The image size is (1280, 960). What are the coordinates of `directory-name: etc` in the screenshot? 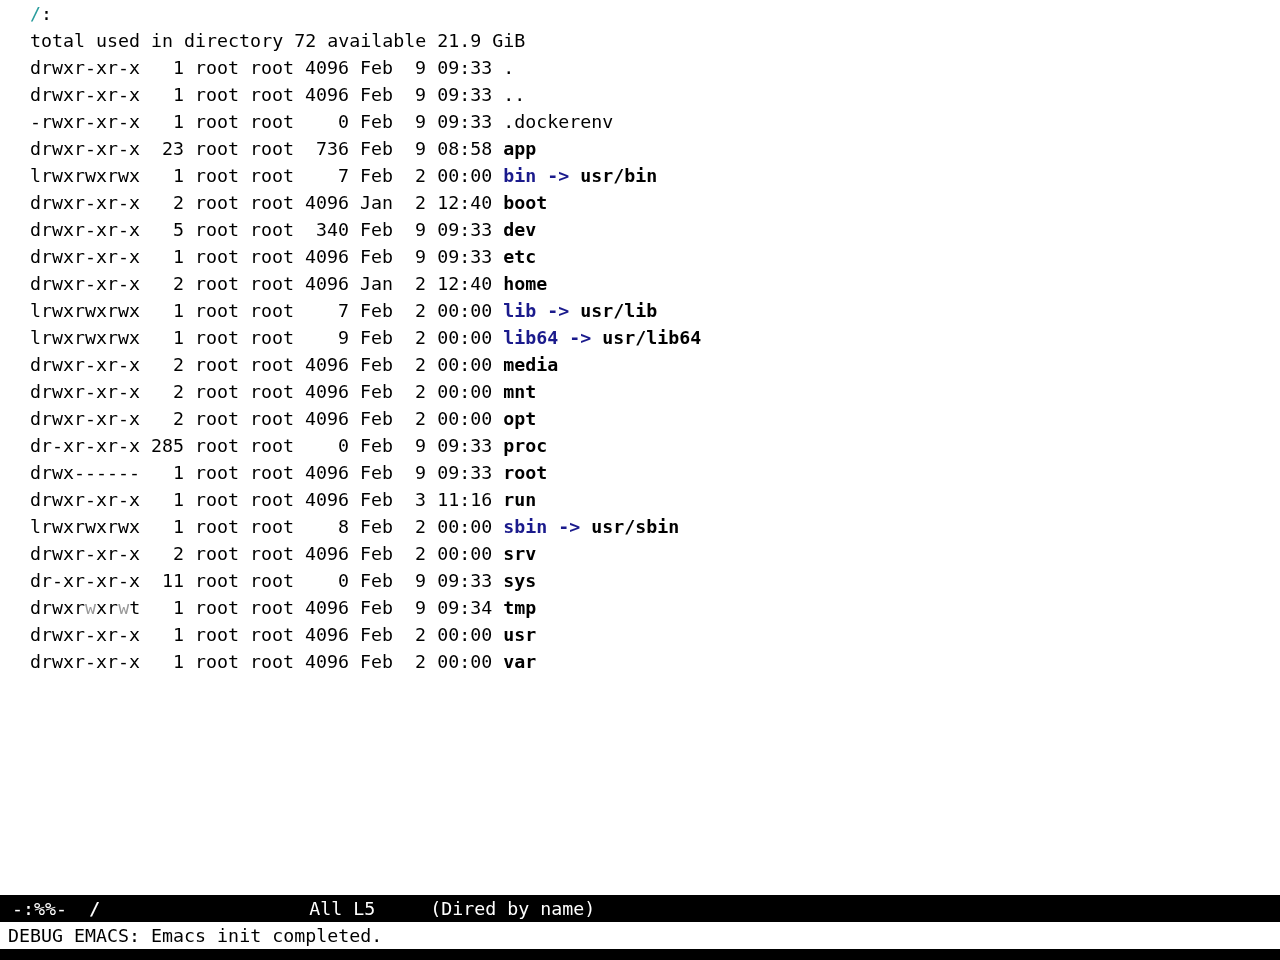 It's located at (520, 256).